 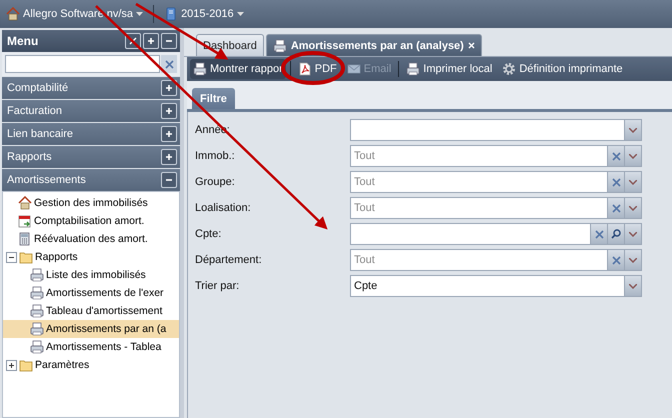 What do you see at coordinates (91, 257) in the screenshot?
I see `tree-item: Rapports` at bounding box center [91, 257].